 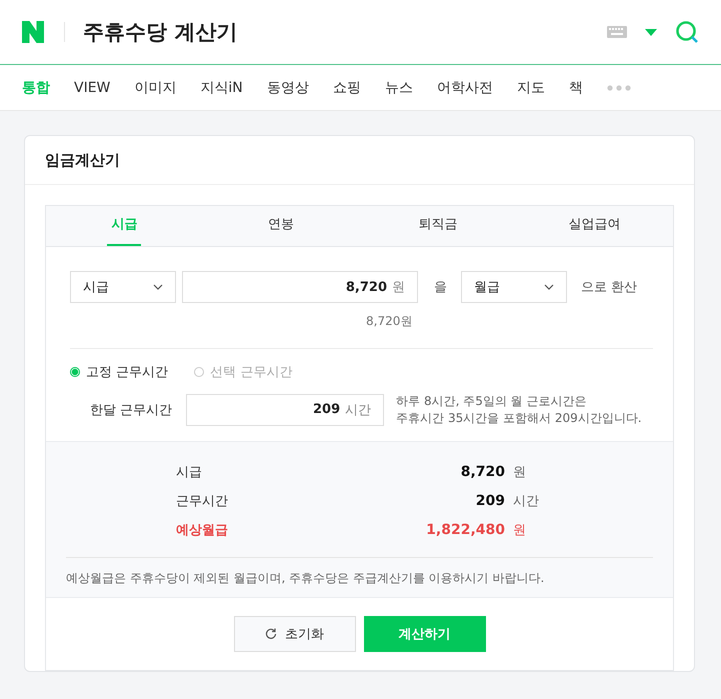 I want to click on particle-label: 을, so click(x=440, y=287).